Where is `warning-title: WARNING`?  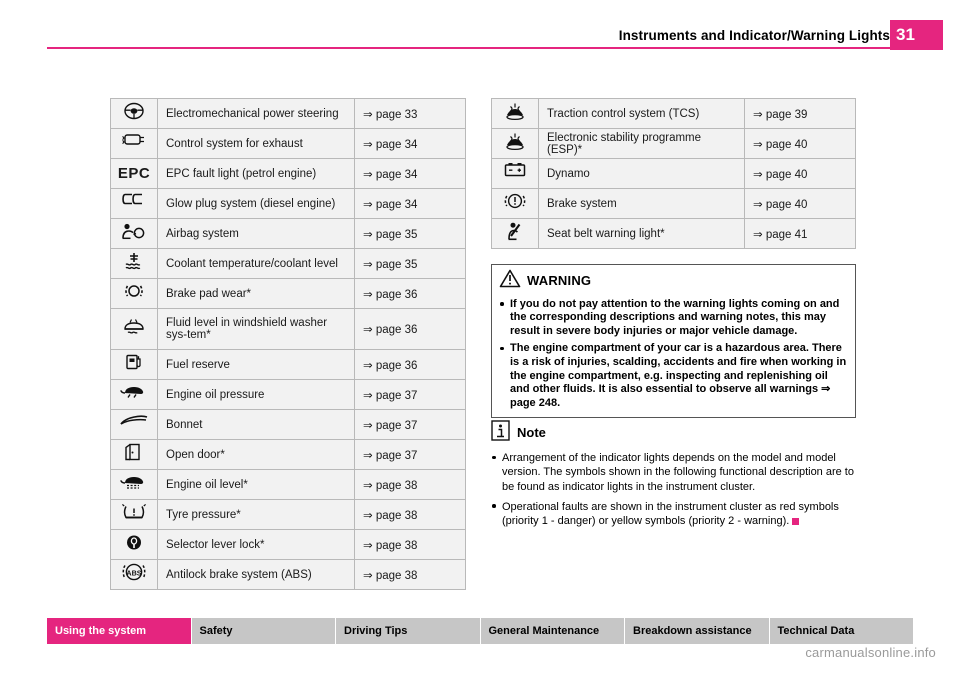 warning-title: WARNING is located at coordinates (559, 280).